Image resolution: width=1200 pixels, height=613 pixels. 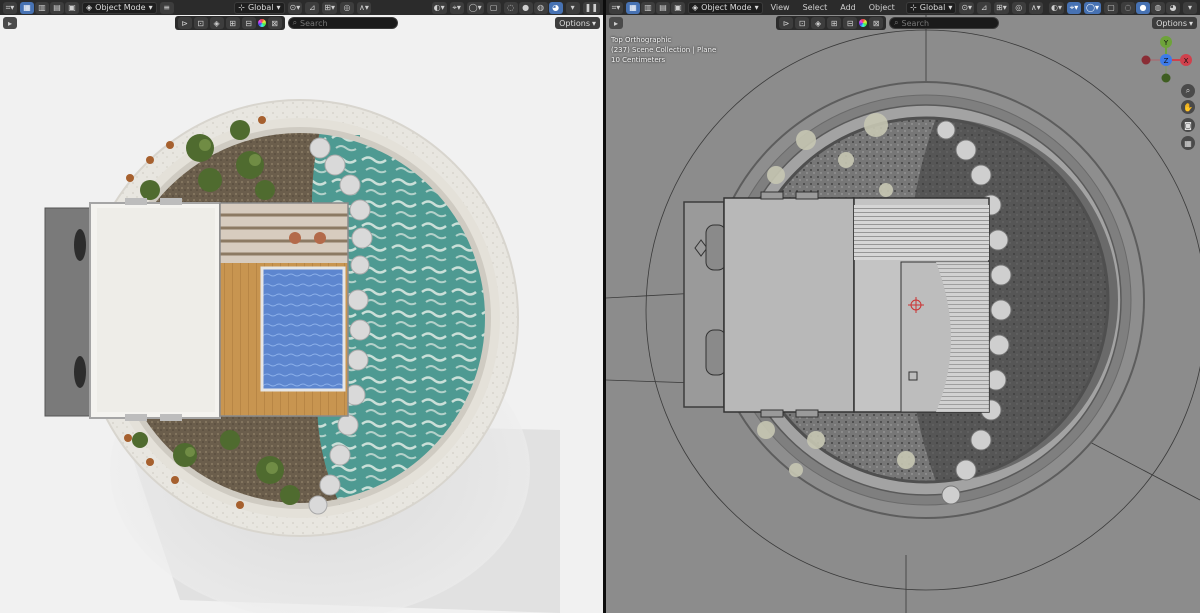 I want to click on left-subheader: ▸ ⊳ ⊡ ◈ ⊞ ⊟ ⊠ ⌕ Search Options ▾, so click(x=301, y=23).